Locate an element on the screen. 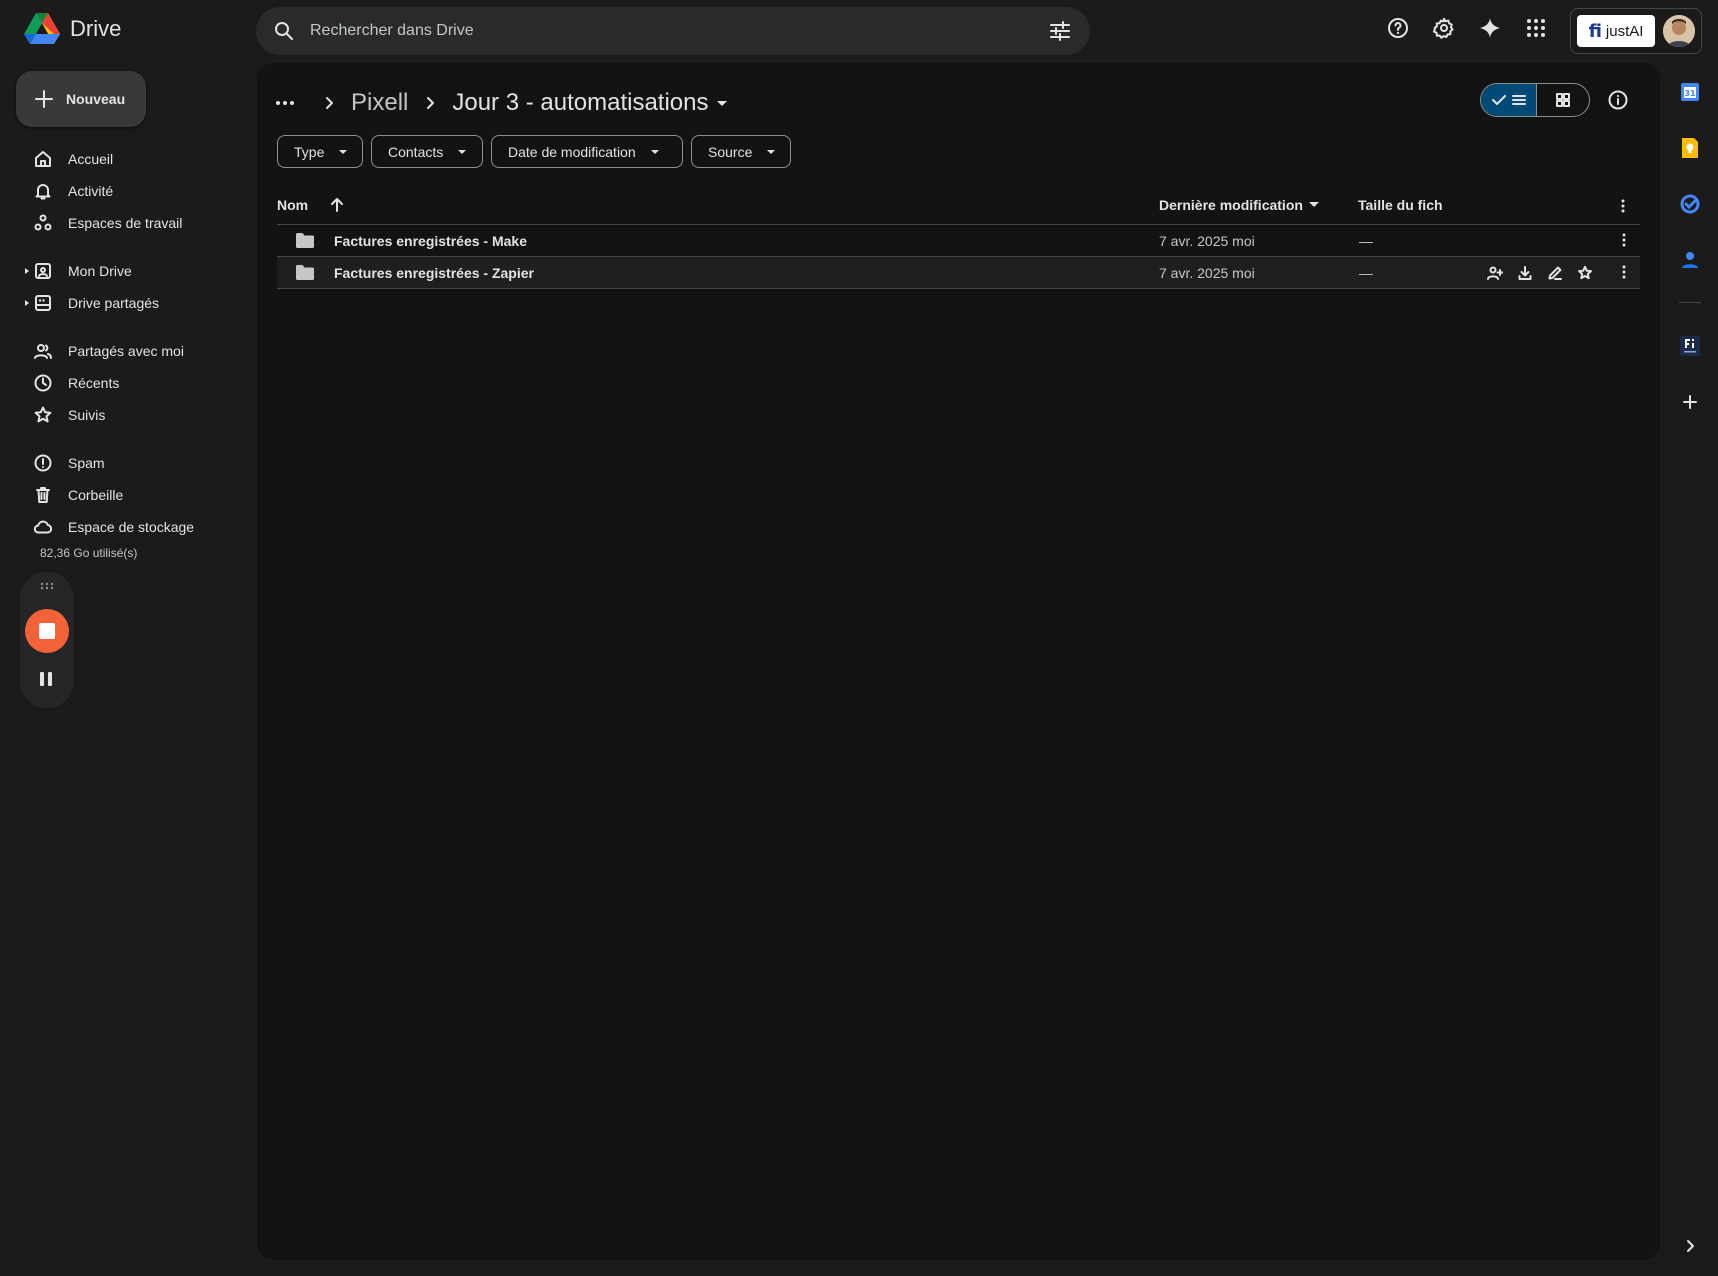  drive-logo: Drive is located at coordinates (72, 28).